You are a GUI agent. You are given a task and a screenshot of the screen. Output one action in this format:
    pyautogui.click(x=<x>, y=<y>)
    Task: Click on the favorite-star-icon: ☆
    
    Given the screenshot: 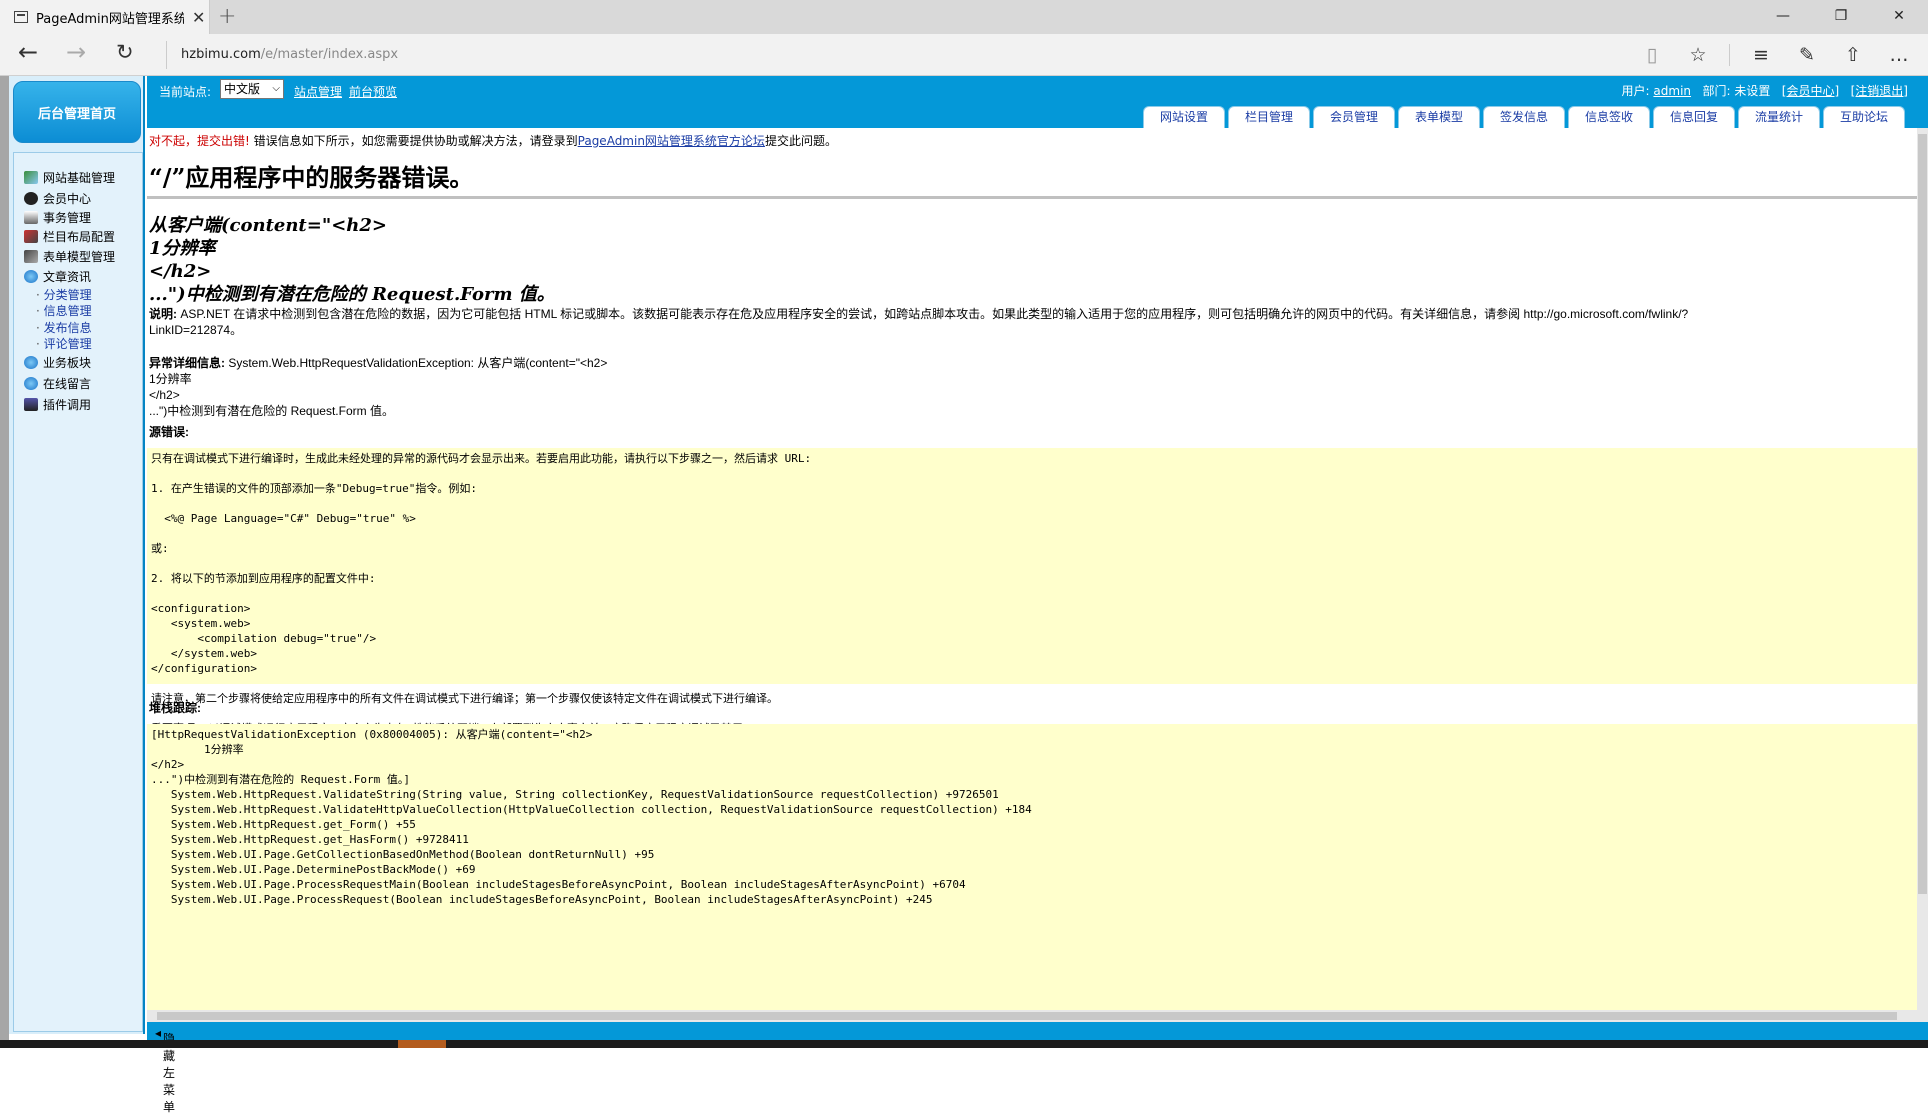 What is the action you would take?
    pyautogui.click(x=1698, y=55)
    